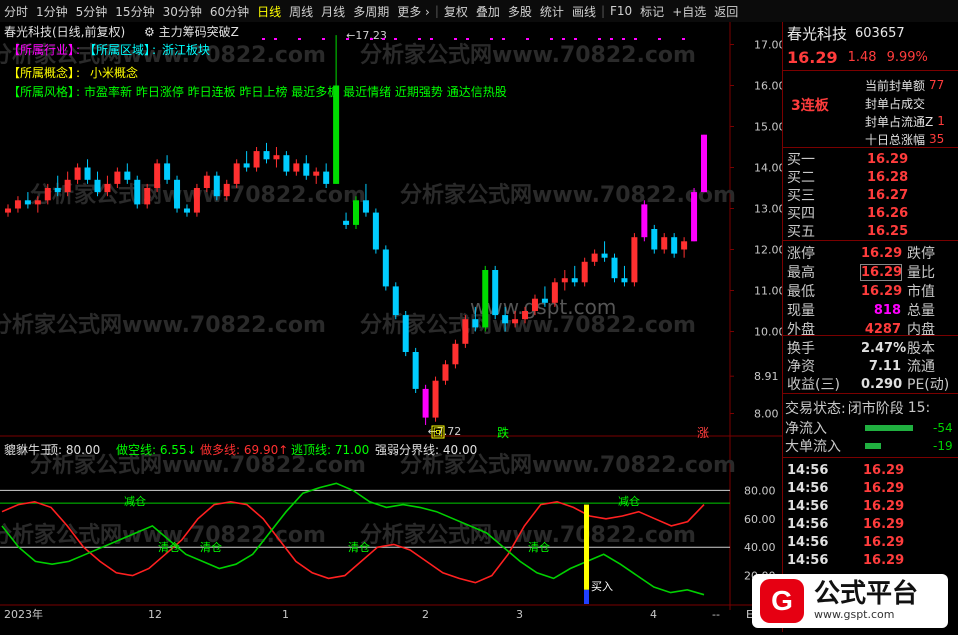 This screenshot has width=958, height=635. Describe the element at coordinates (301, 11) in the screenshot. I see `toolbar-item-7: 周线` at that location.